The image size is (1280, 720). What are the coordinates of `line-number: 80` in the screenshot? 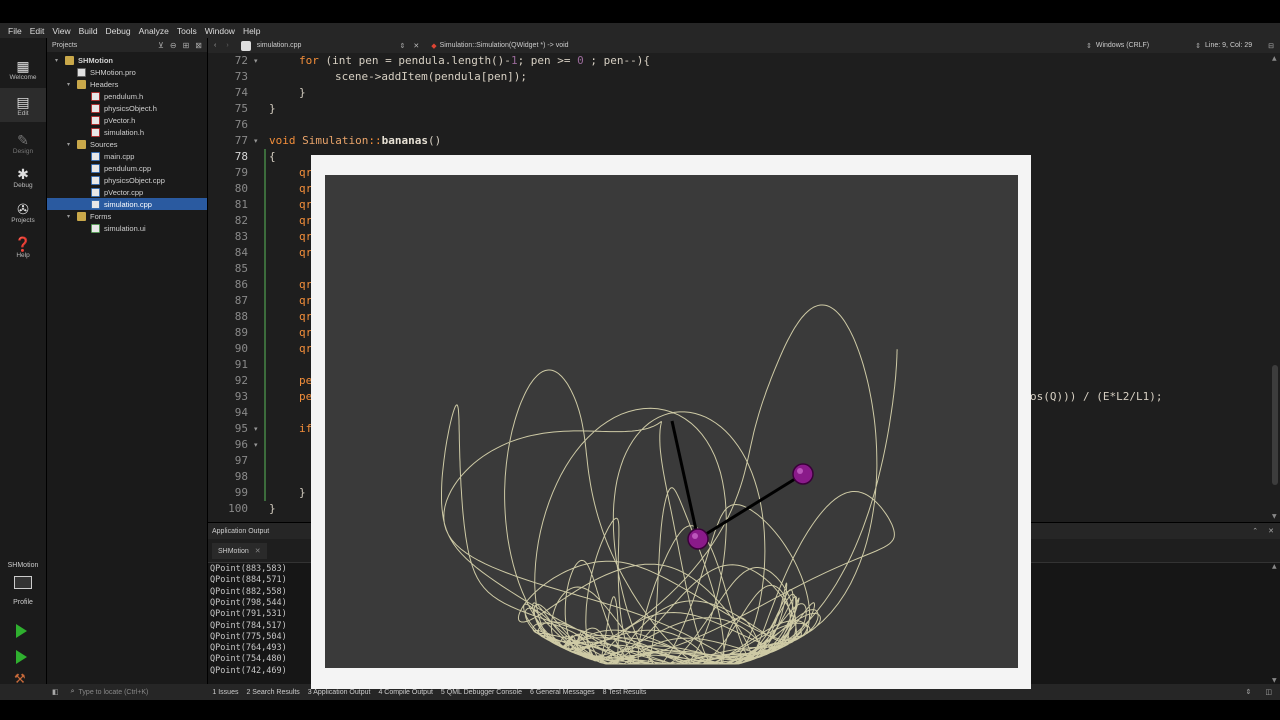 It's located at (241, 188).